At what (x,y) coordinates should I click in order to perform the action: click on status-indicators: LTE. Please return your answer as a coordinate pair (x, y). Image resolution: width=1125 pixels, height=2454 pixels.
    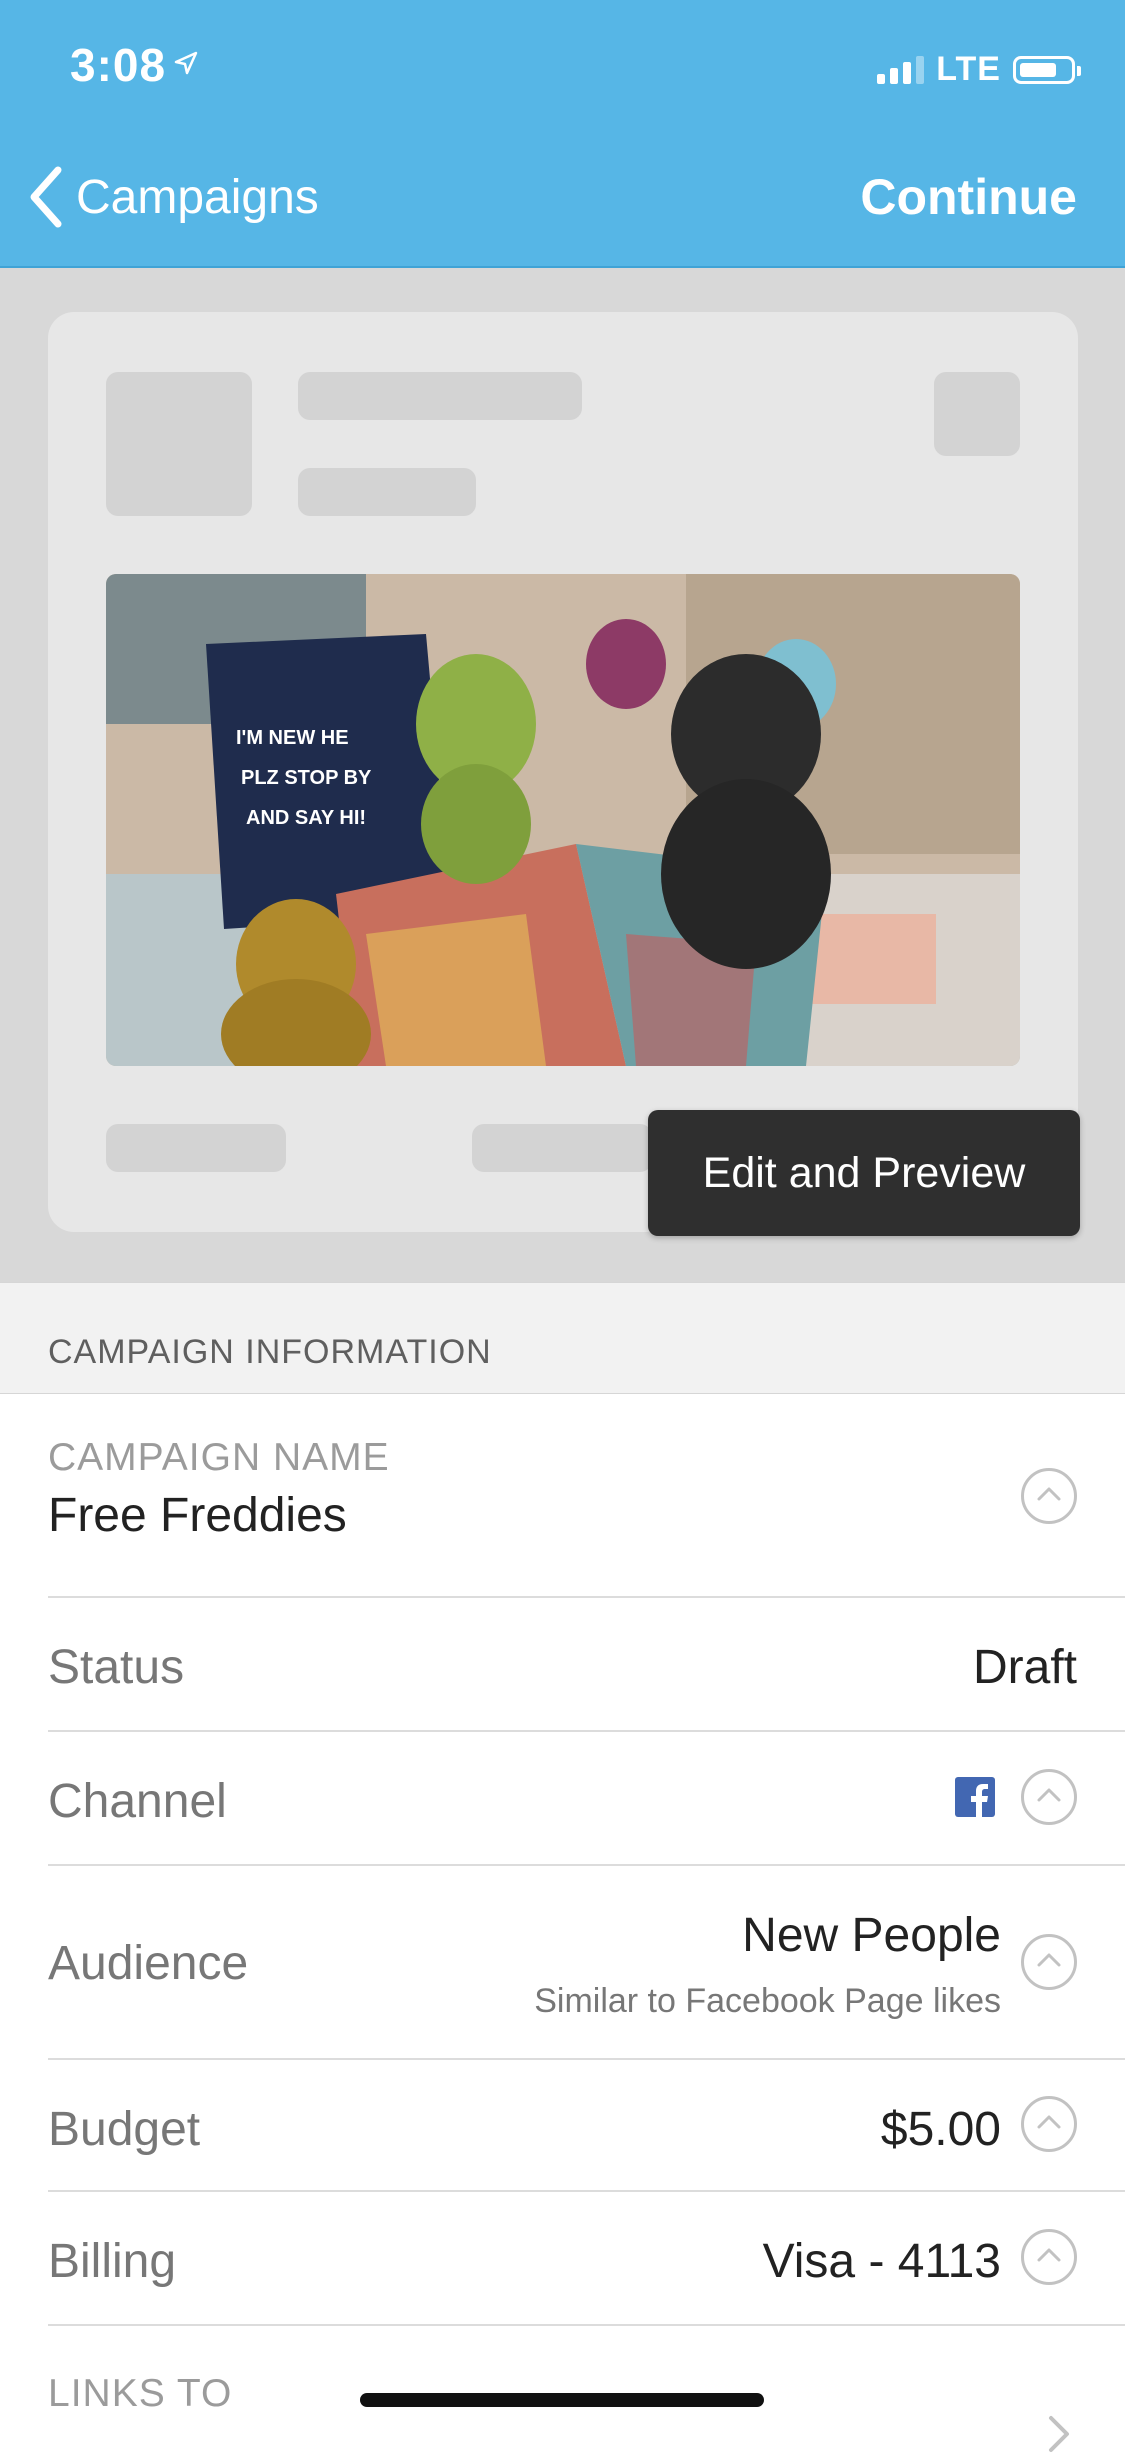
    Looking at the image, I should click on (979, 69).